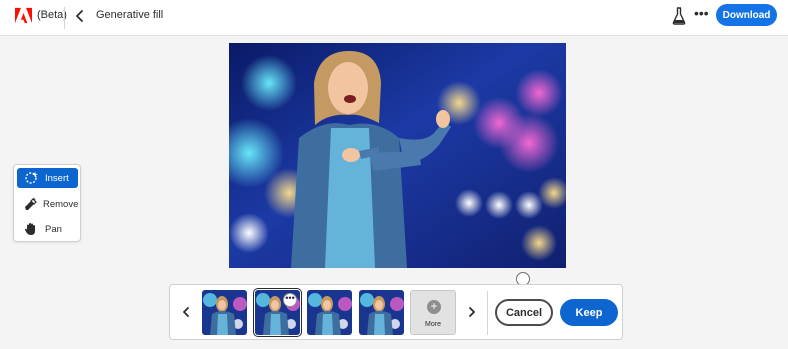 The image size is (788, 349). What do you see at coordinates (23, 15) in the screenshot?
I see `adobe-logo-icon` at bounding box center [23, 15].